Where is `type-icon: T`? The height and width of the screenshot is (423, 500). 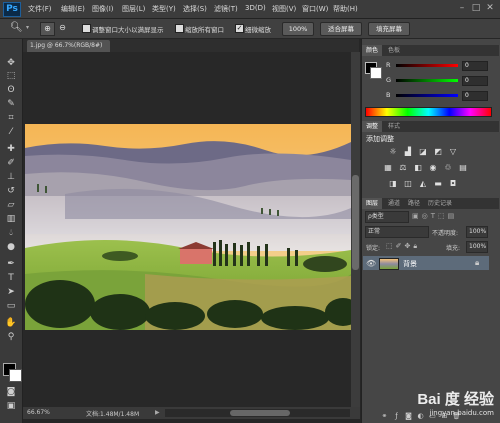
type-icon: T is located at coordinates (11, 278).